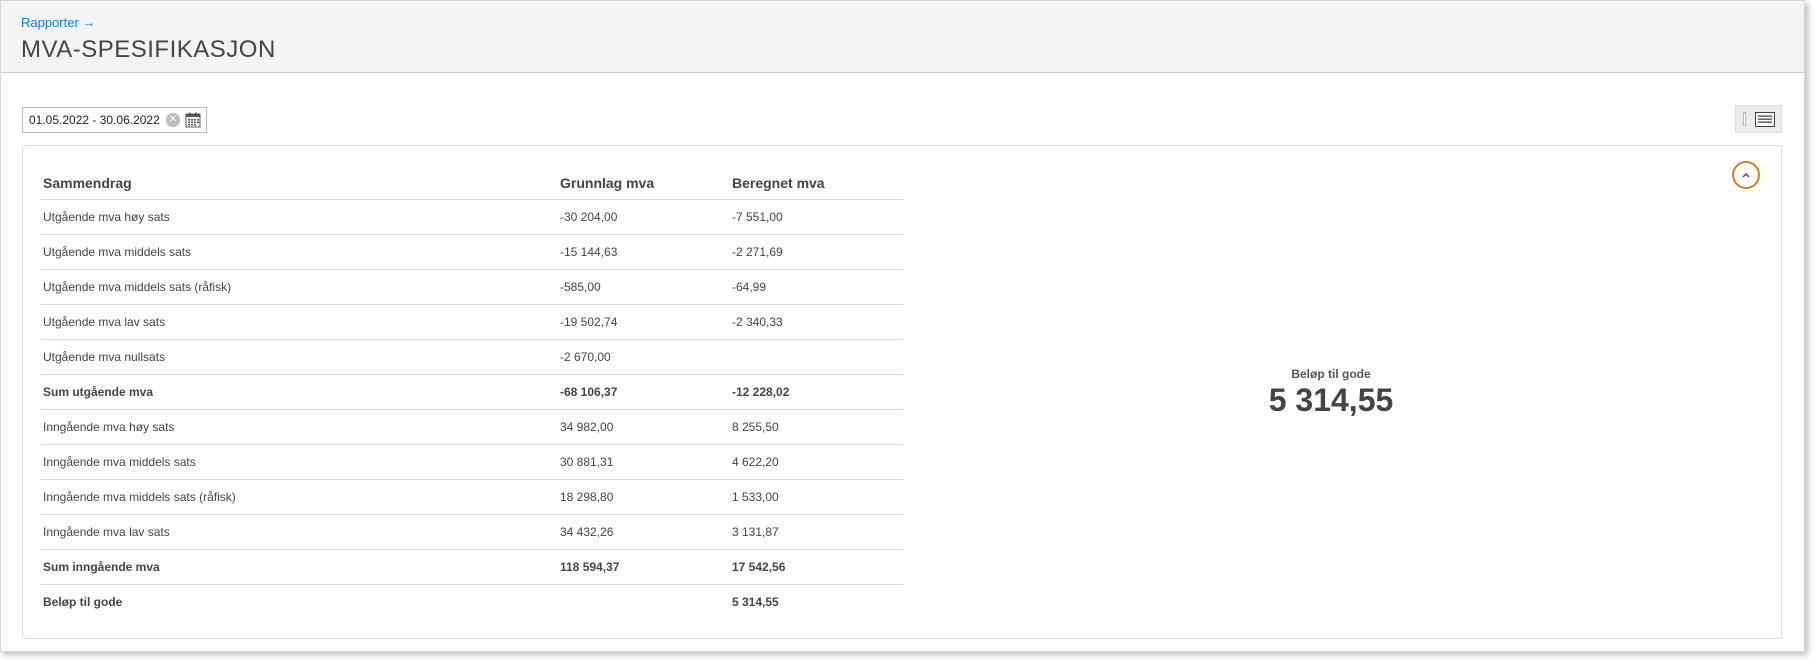  Describe the element at coordinates (816, 427) in the screenshot. I see `row-vat: 8 255,50` at that location.